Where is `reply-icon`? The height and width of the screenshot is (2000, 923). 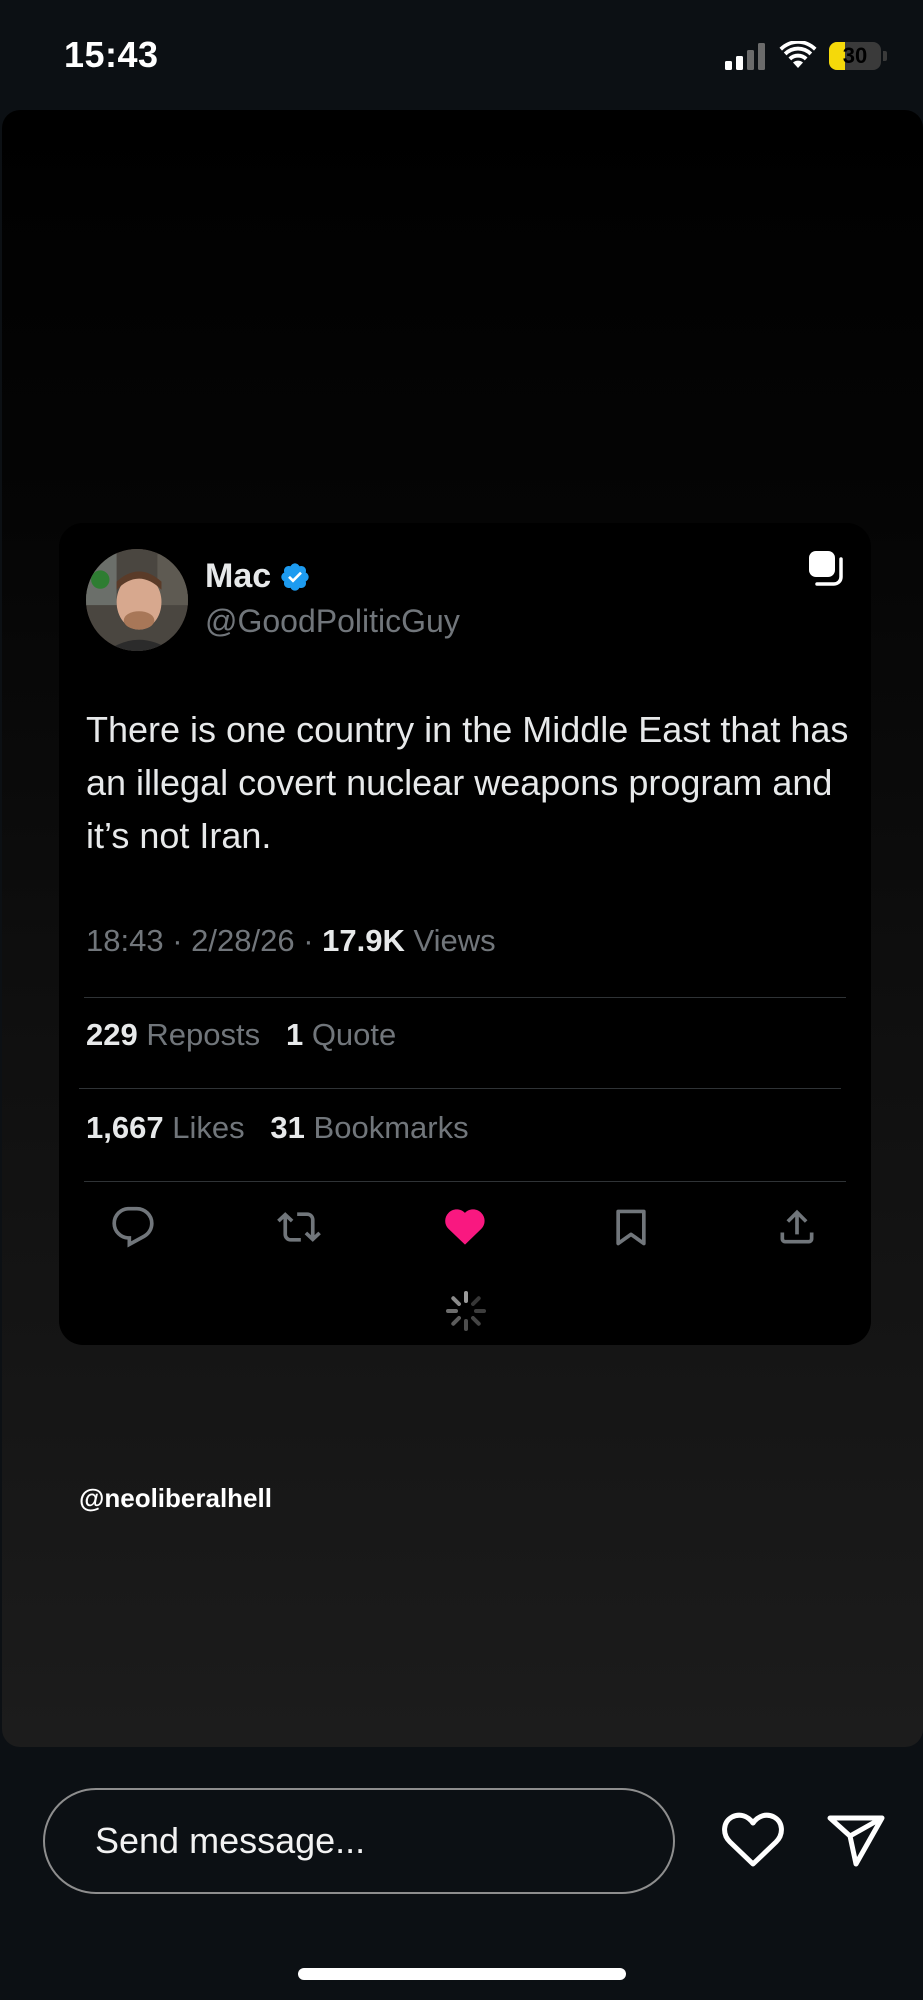 reply-icon is located at coordinates (133, 1227).